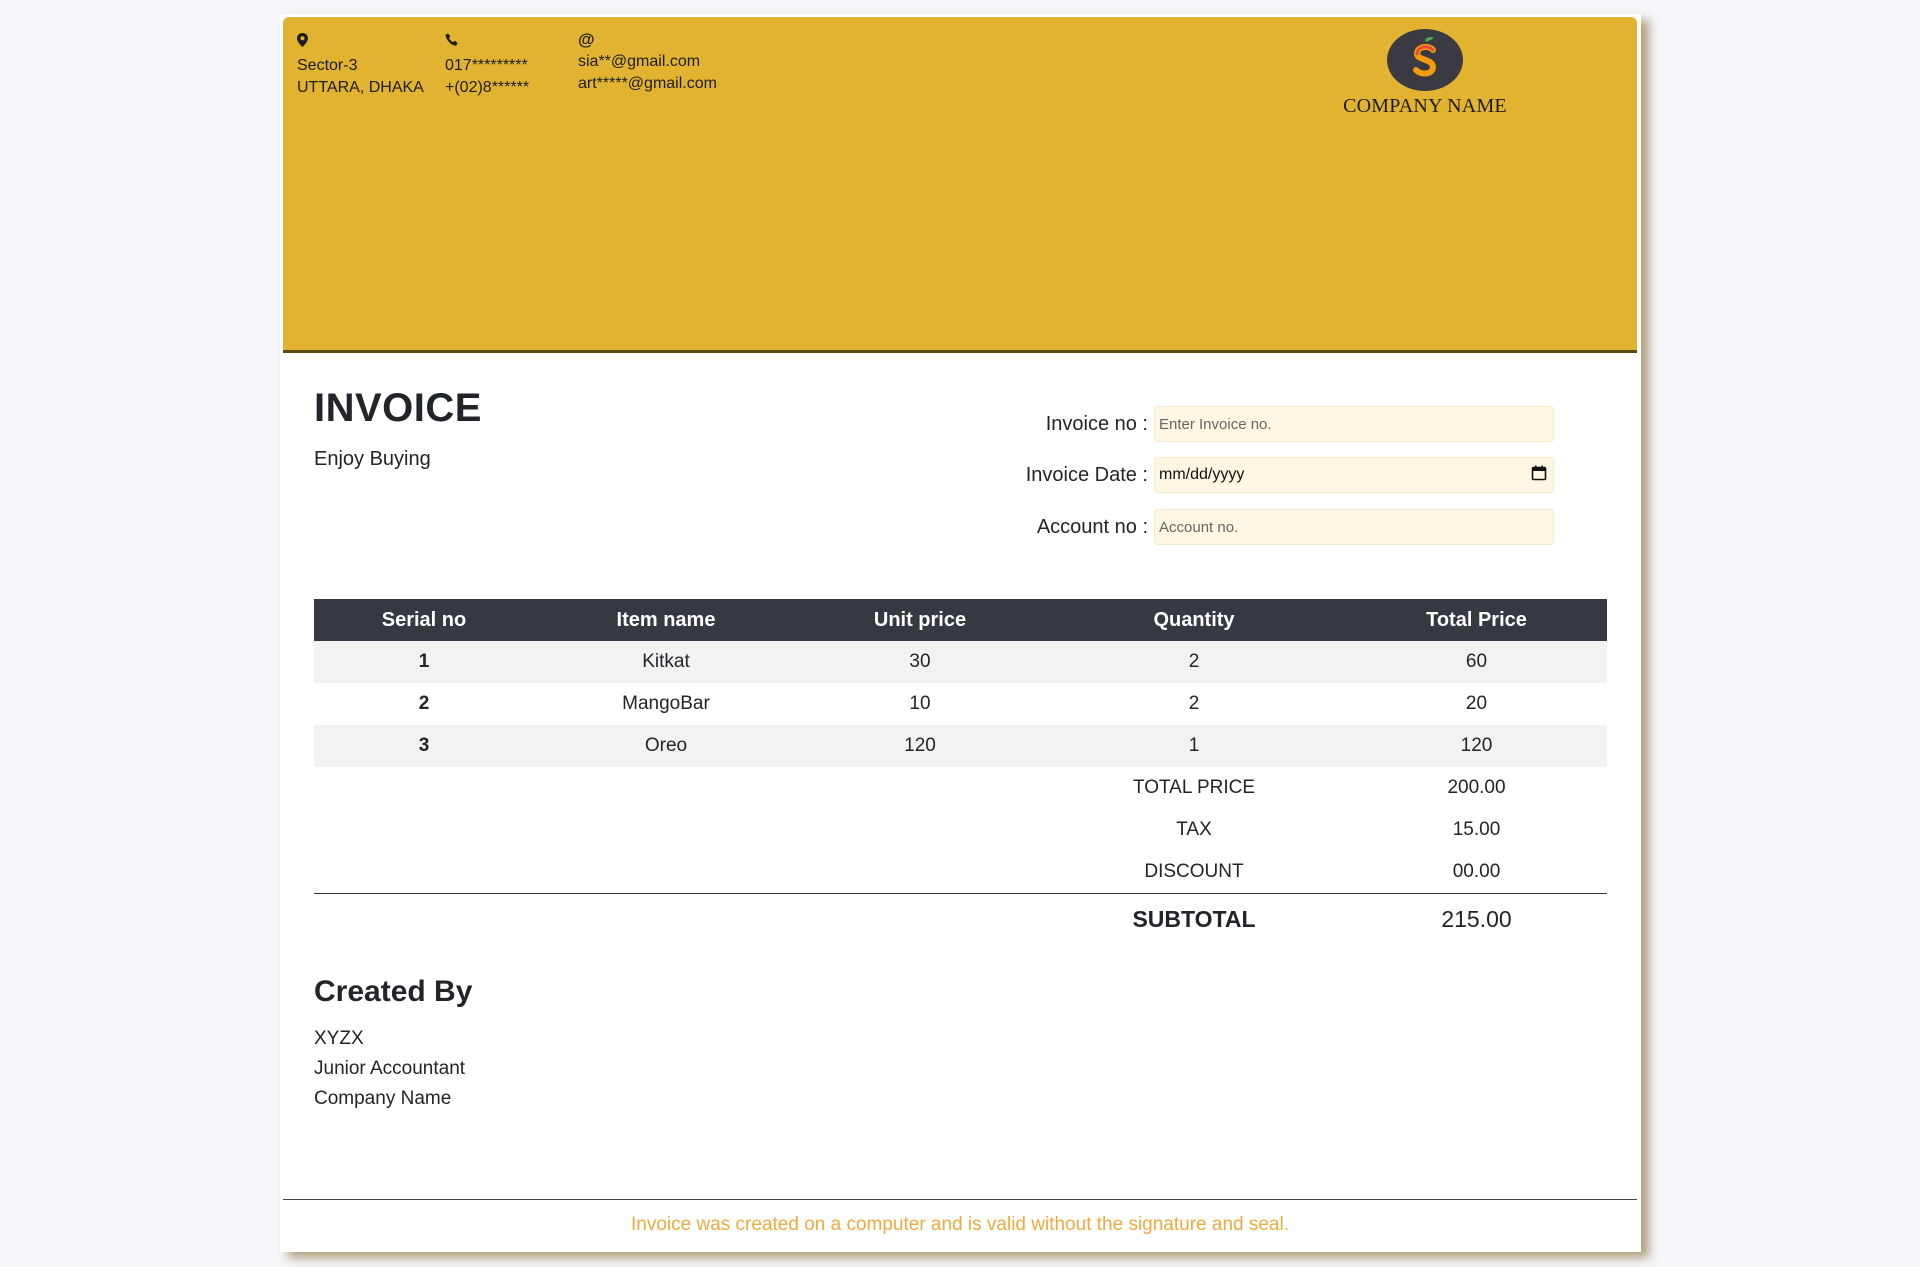 The image size is (1920, 1267). I want to click on calendar-icon, so click(1539, 475).